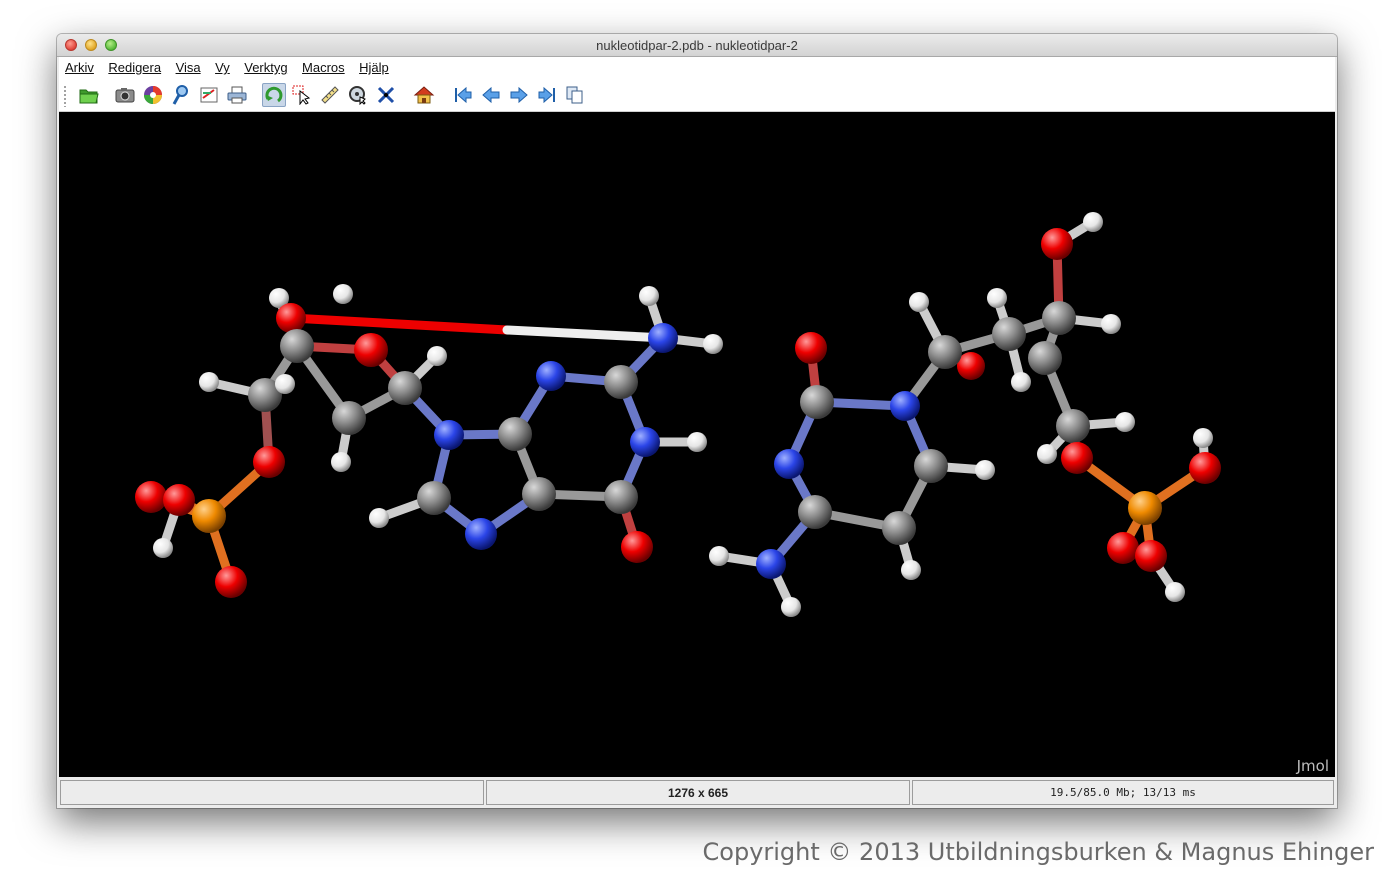  I want to click on title-bar: nukleotidpar-2.pdb - nukleotidpar-2, so click(697, 45).